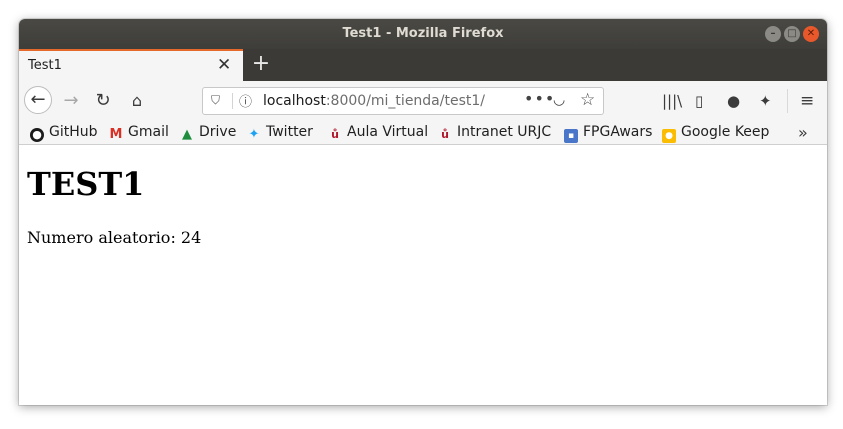 The height and width of the screenshot is (429, 843). What do you see at coordinates (571, 136) in the screenshot?
I see `fpgawars-icon: ▪` at bounding box center [571, 136].